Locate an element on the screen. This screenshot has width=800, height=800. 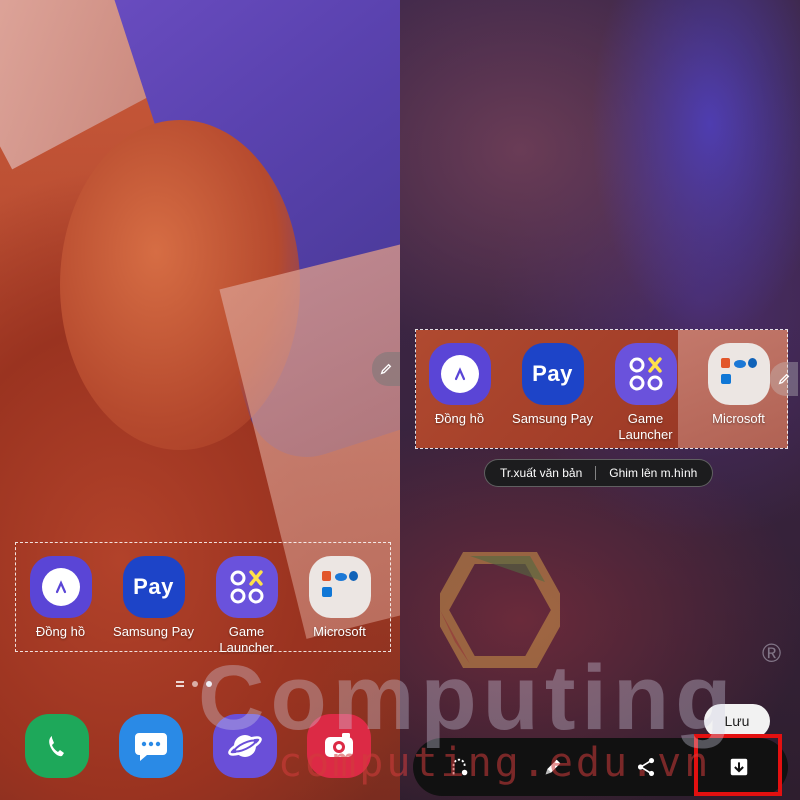
home-pages-icon is located at coordinates (180, 684).